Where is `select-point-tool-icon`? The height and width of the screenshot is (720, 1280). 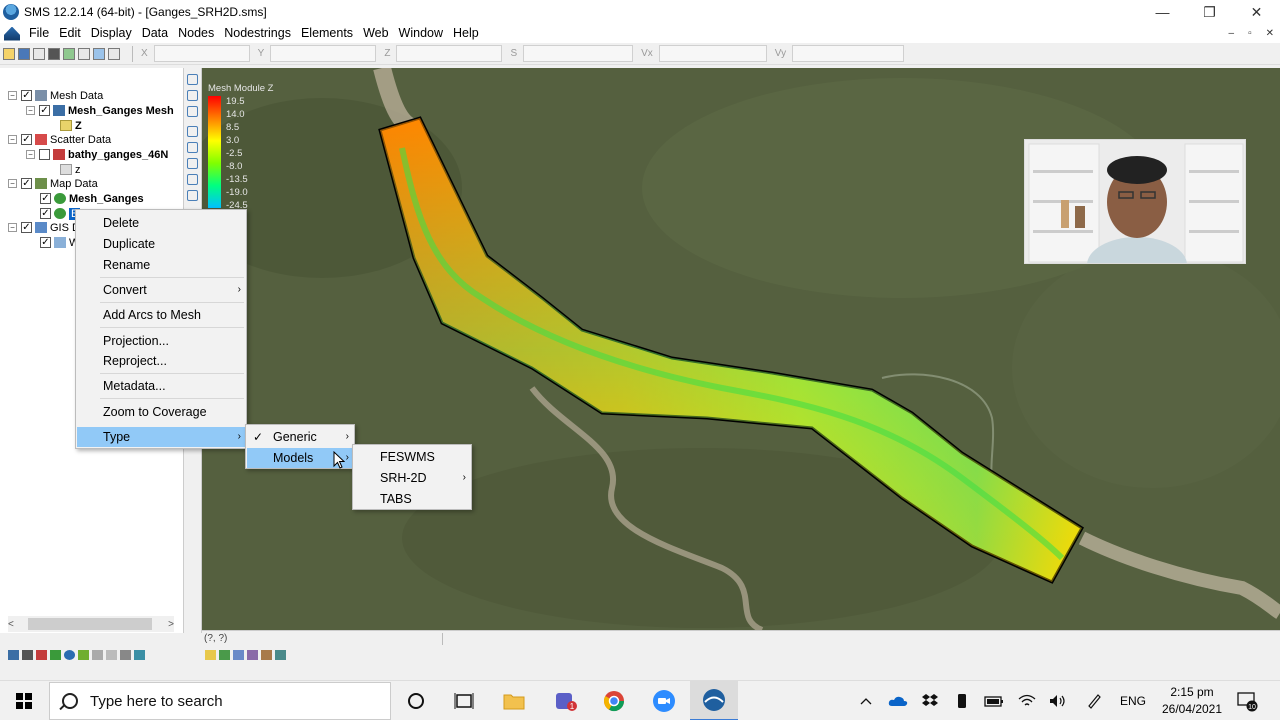
select-point-tool-icon is located at coordinates (192, 131).